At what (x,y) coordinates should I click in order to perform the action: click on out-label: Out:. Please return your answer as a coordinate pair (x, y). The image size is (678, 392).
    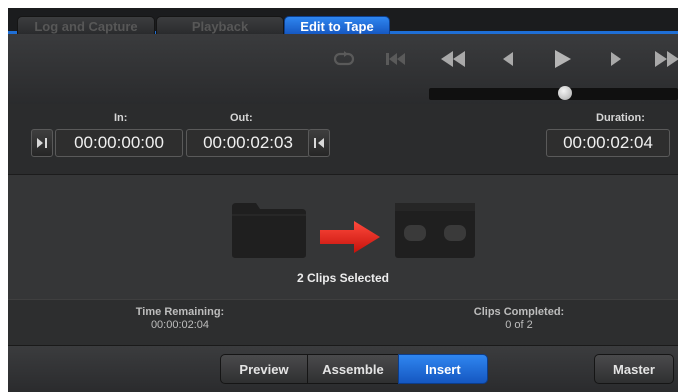
    Looking at the image, I should click on (241, 118).